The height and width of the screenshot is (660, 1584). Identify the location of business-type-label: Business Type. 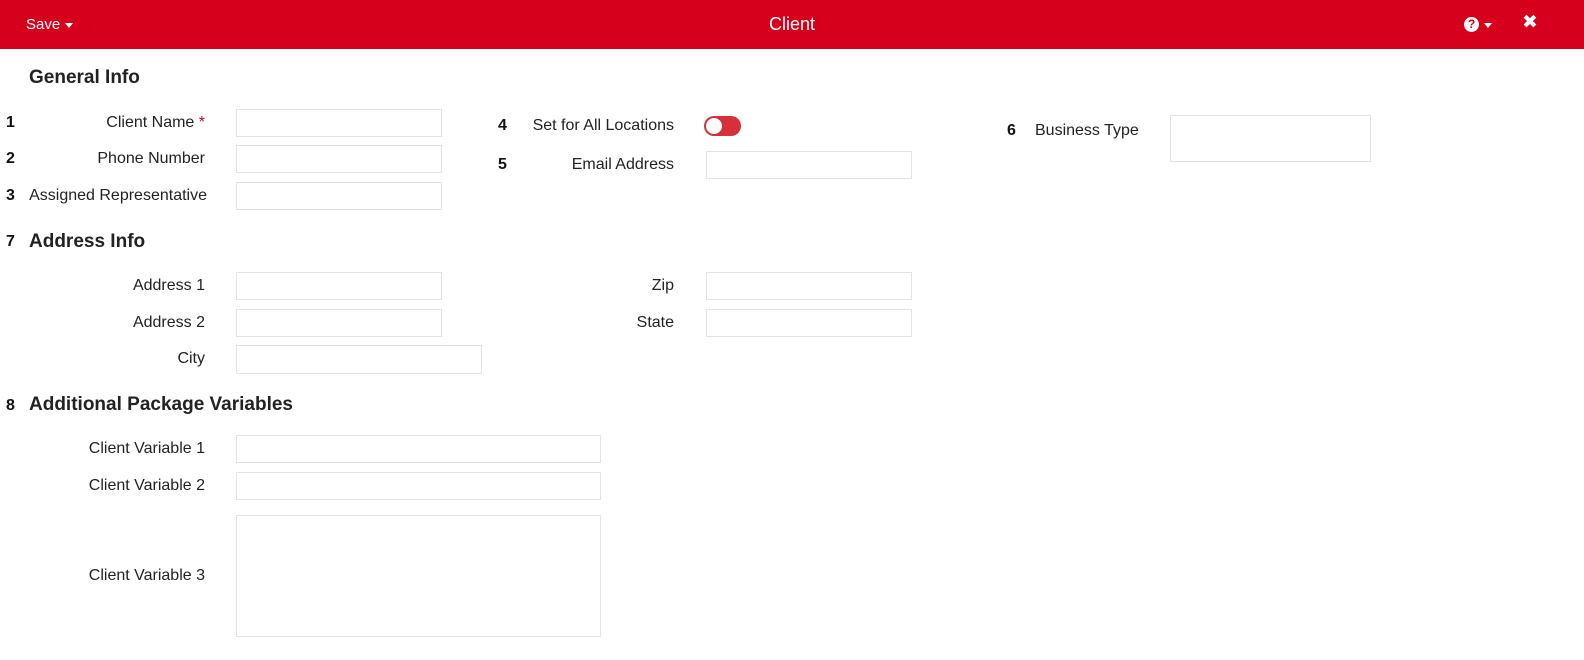
(1087, 130).